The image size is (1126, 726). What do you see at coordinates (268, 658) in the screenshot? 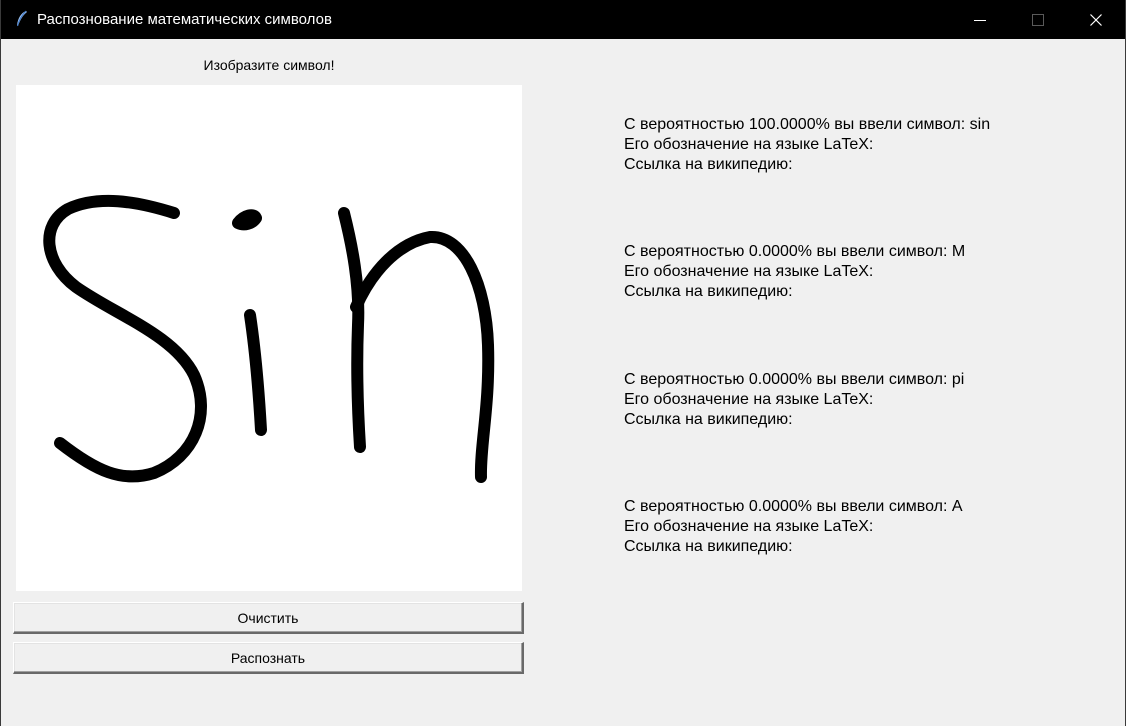
I see `recognize-button: Распознать` at bounding box center [268, 658].